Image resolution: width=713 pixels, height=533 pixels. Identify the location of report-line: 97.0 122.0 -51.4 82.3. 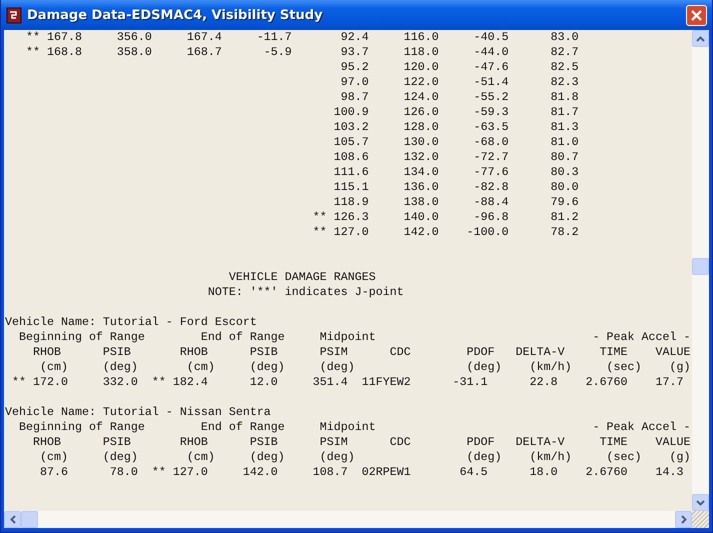
(460, 82).